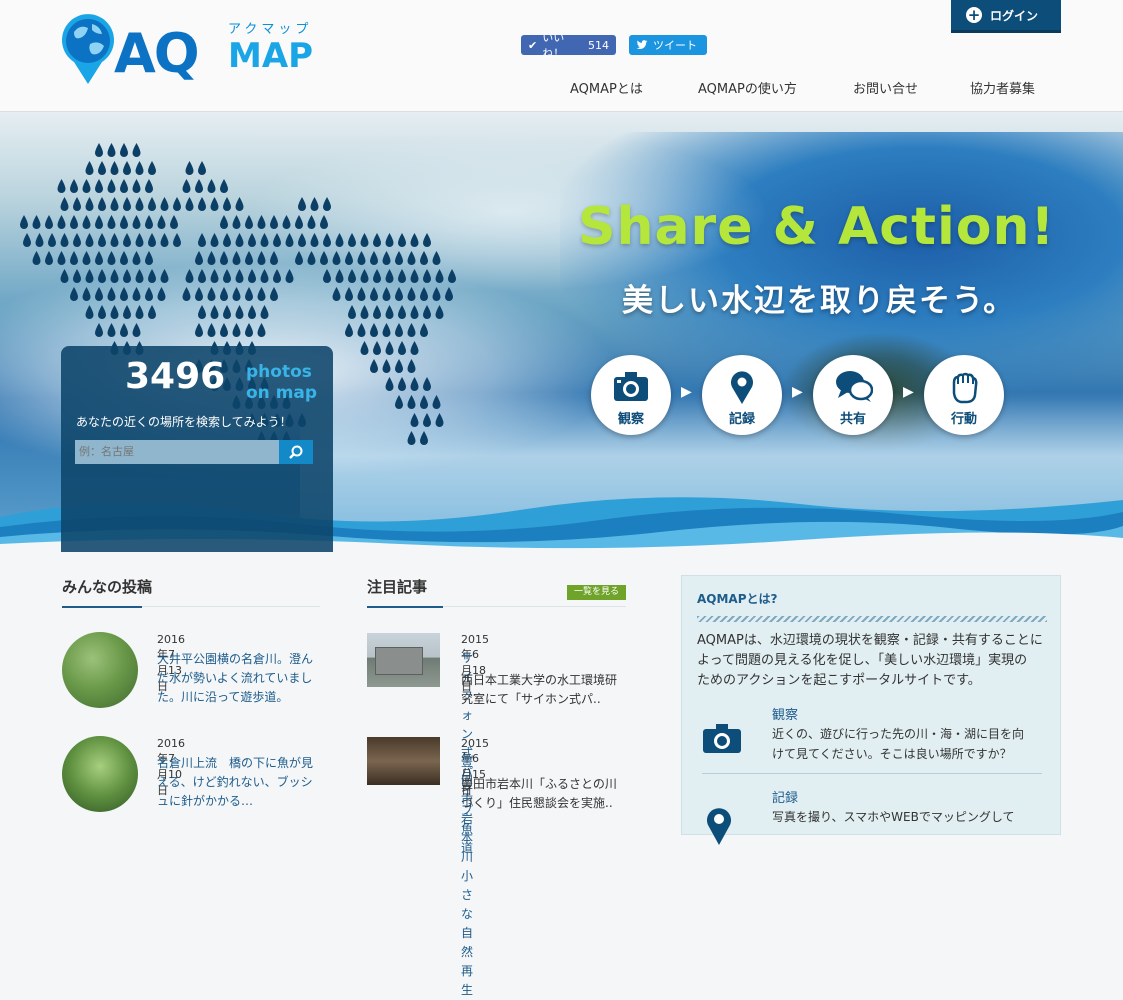 The height and width of the screenshot is (1000, 1123). I want to click on nav-howto: AQMAPの使い方, so click(747, 87).